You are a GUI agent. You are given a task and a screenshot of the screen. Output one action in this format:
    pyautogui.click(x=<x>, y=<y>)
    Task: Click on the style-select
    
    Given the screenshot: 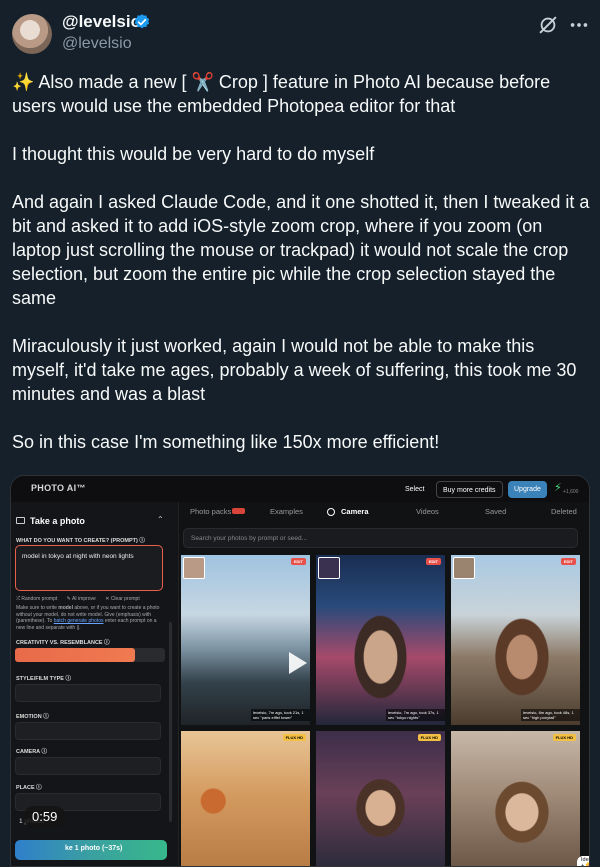 What is the action you would take?
    pyautogui.click(x=88, y=693)
    